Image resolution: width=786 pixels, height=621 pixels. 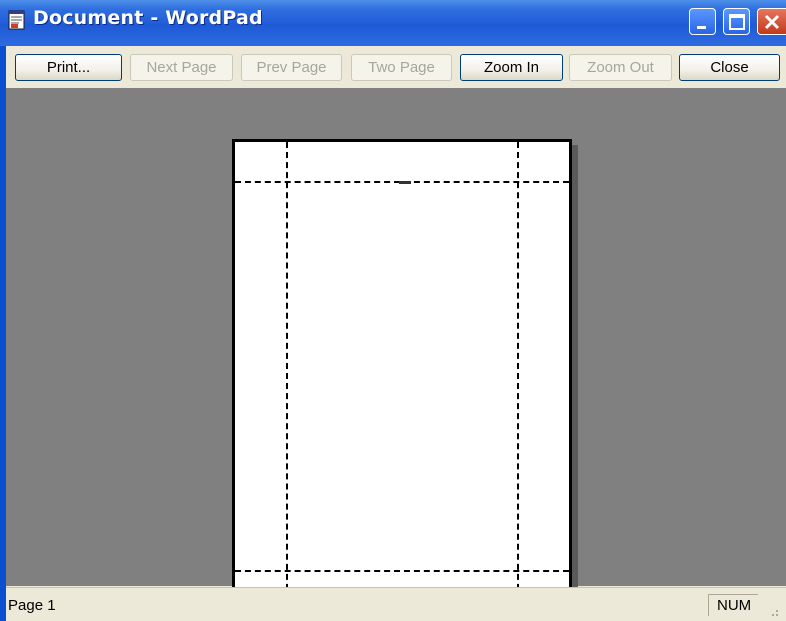 I want to click on status-page-indicator: Page 1, so click(x=32, y=605).